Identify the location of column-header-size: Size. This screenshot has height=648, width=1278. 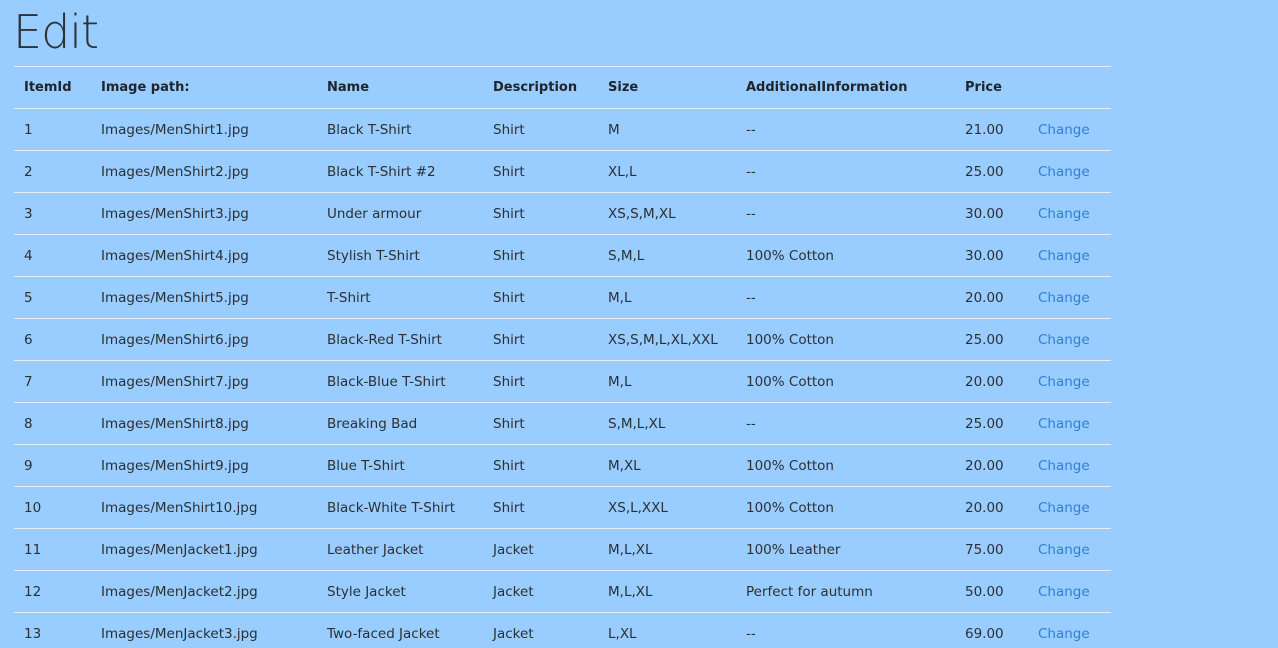
(667, 87).